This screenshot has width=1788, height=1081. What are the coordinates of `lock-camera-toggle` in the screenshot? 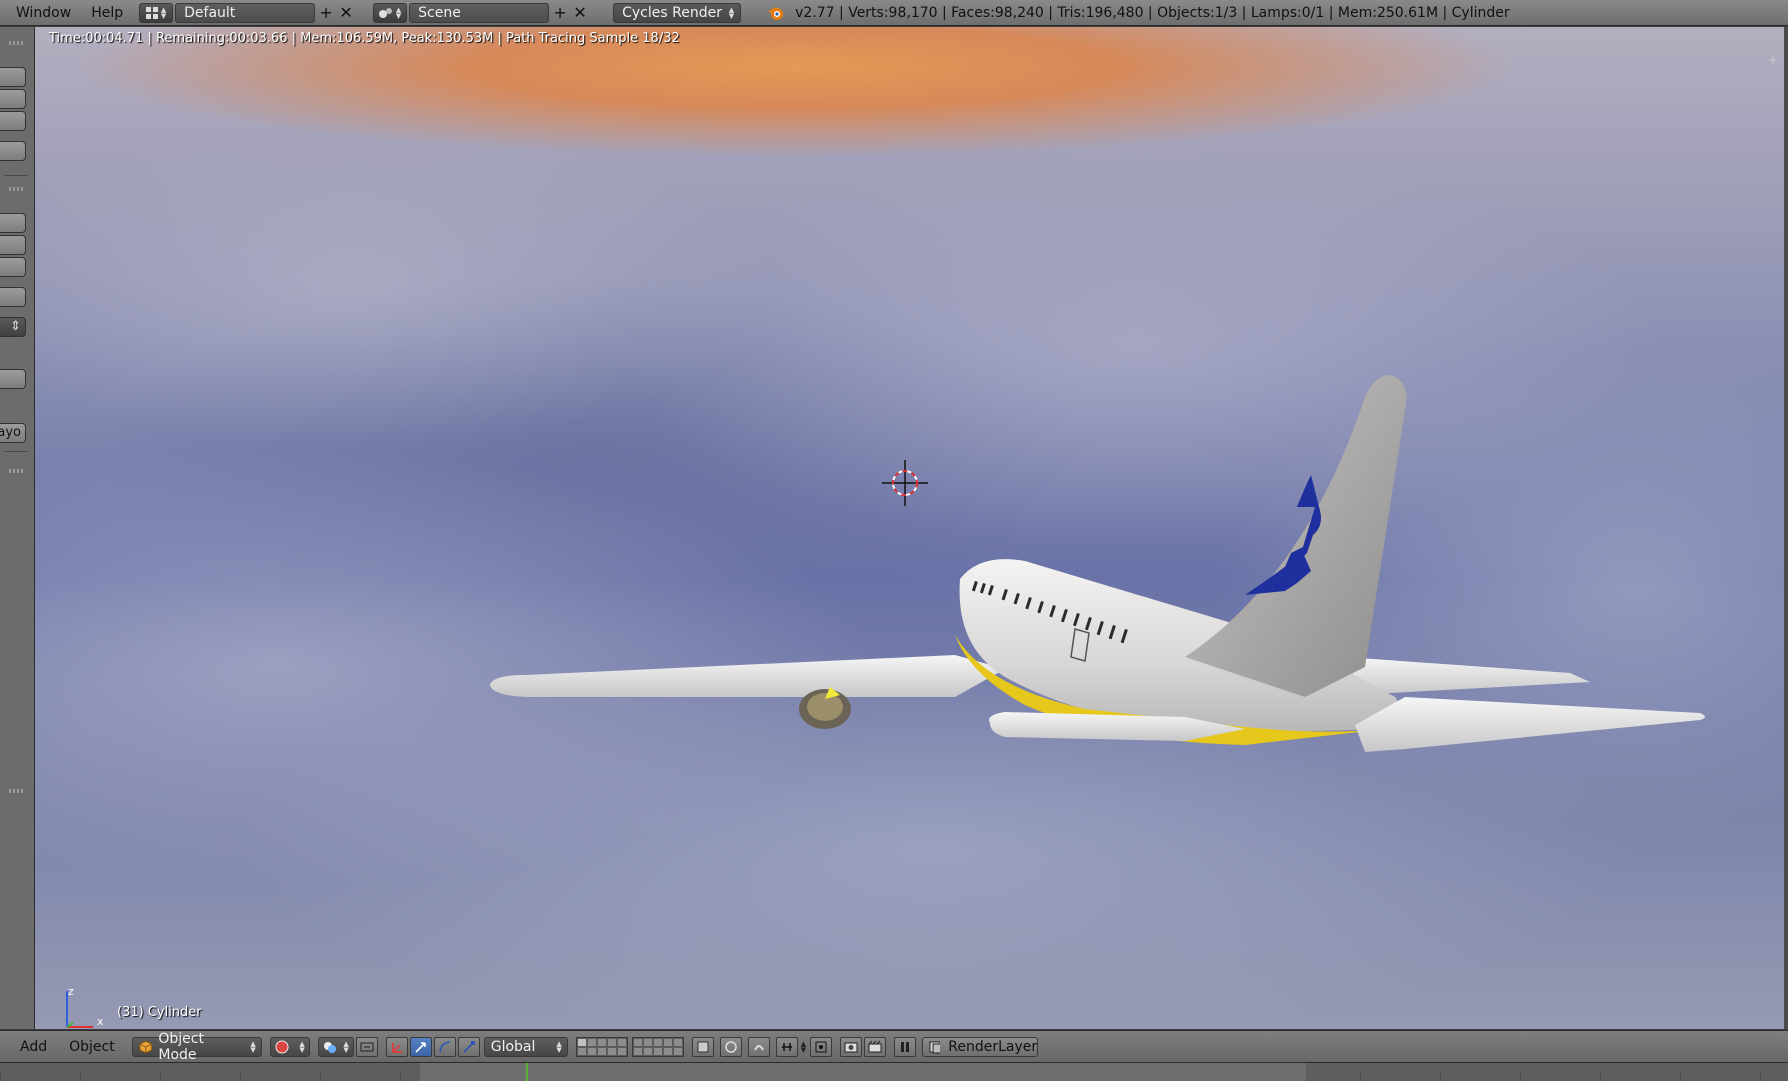 It's located at (702, 1046).